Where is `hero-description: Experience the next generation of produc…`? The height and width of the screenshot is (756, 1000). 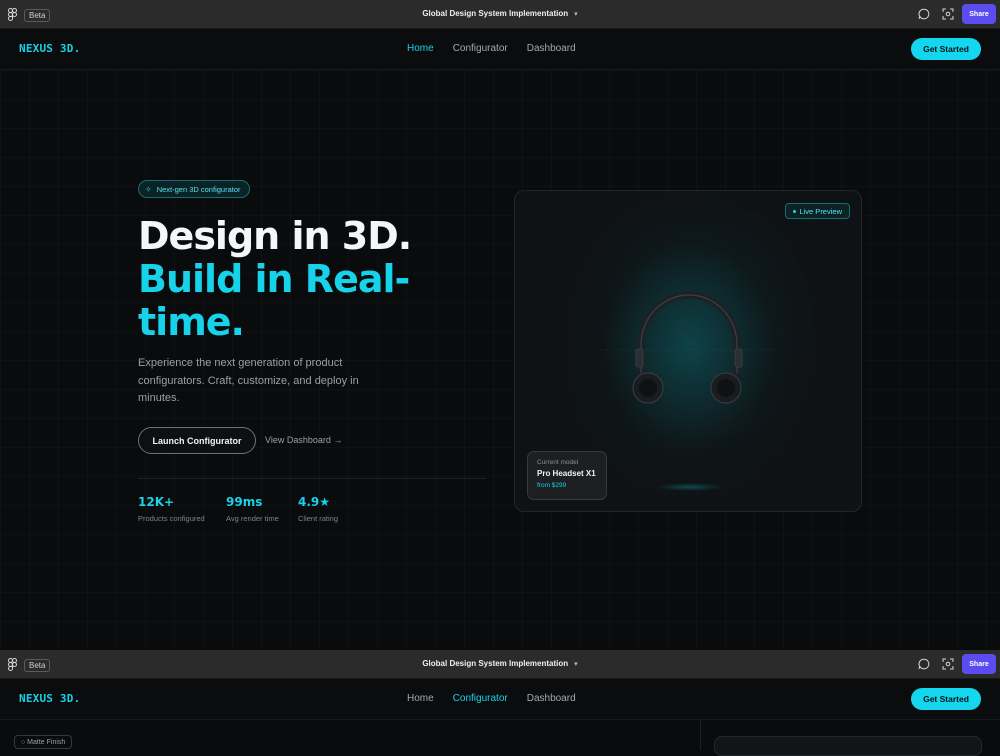
hero-description: Experience the next generation of produc… is located at coordinates (248, 380).